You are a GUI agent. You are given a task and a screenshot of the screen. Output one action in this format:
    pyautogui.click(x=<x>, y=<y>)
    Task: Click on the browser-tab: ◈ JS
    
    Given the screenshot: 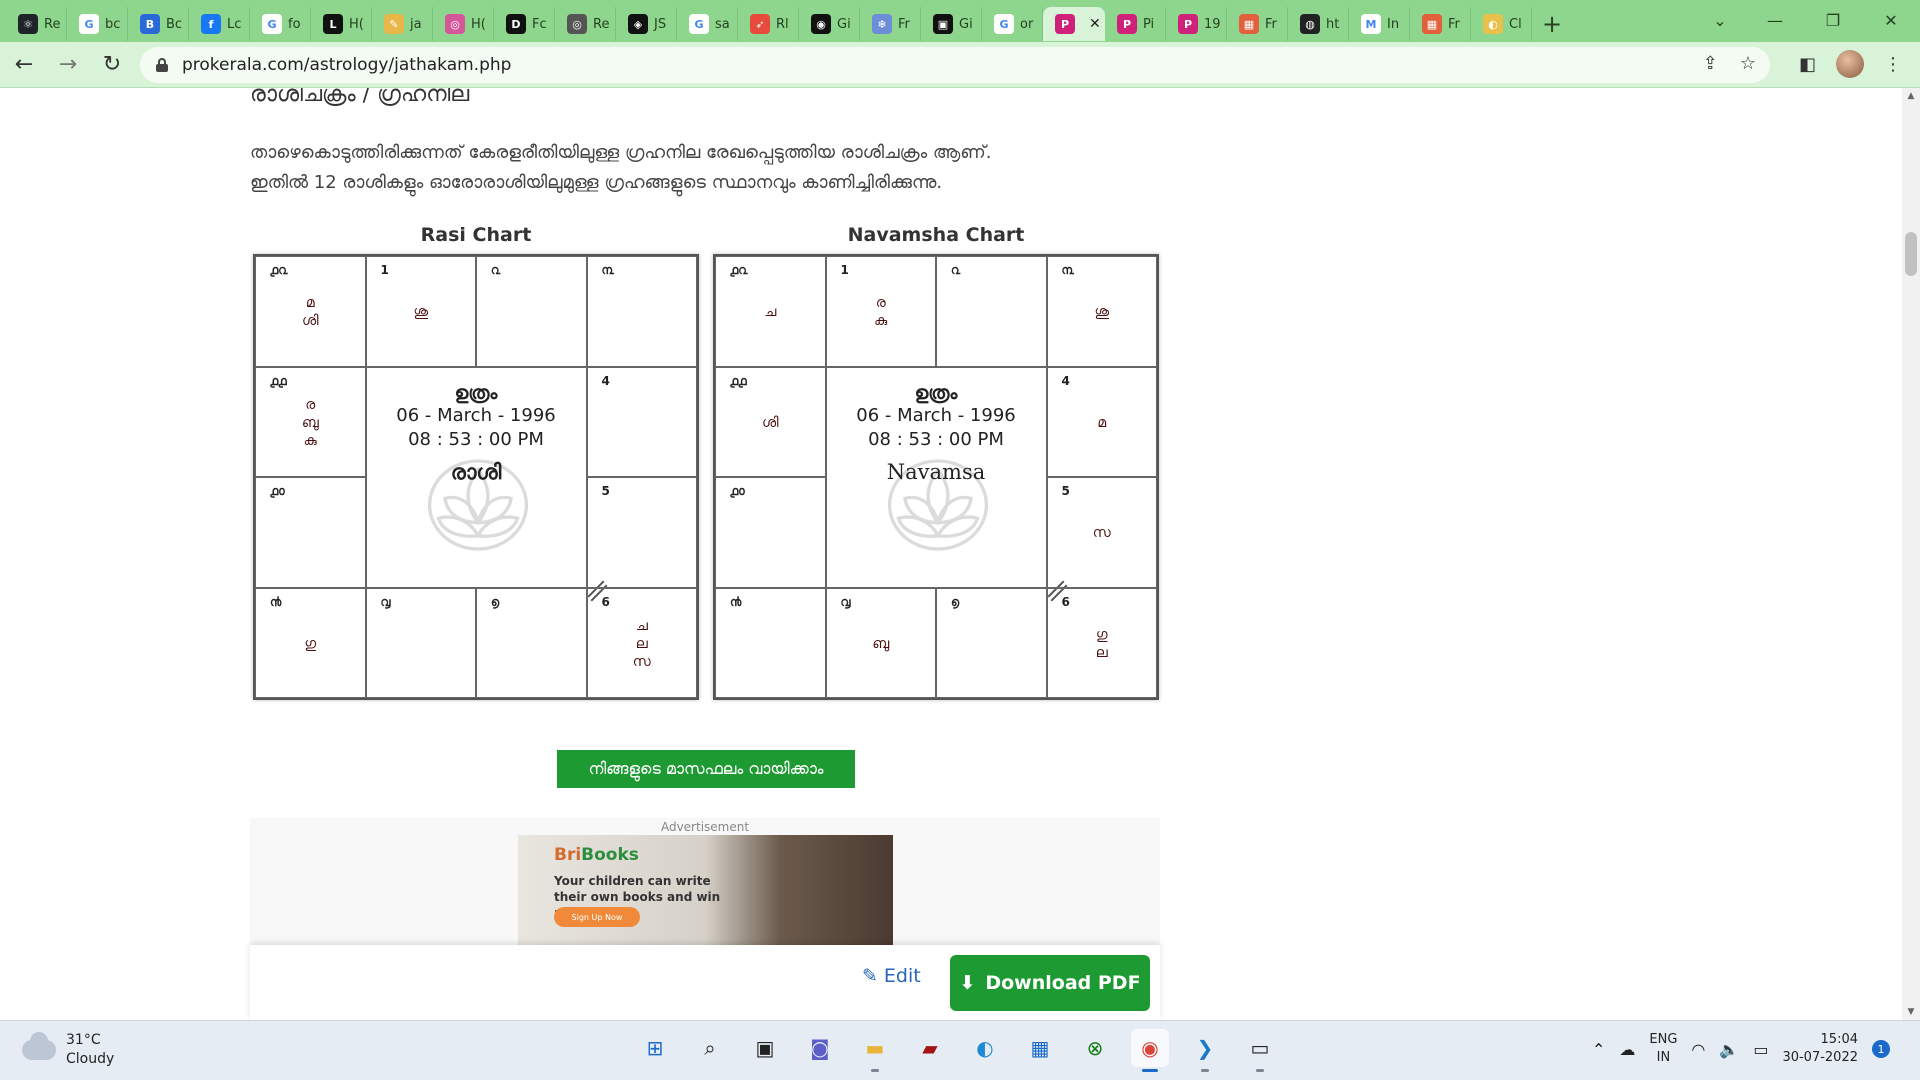 What is the action you would take?
    pyautogui.click(x=646, y=24)
    